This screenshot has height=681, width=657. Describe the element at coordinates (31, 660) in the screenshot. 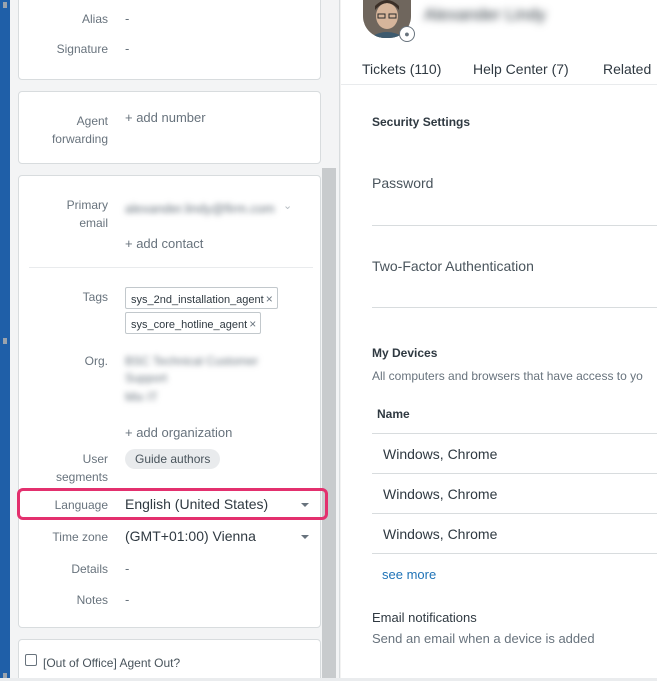

I see `out-of-office-checkbox` at that location.